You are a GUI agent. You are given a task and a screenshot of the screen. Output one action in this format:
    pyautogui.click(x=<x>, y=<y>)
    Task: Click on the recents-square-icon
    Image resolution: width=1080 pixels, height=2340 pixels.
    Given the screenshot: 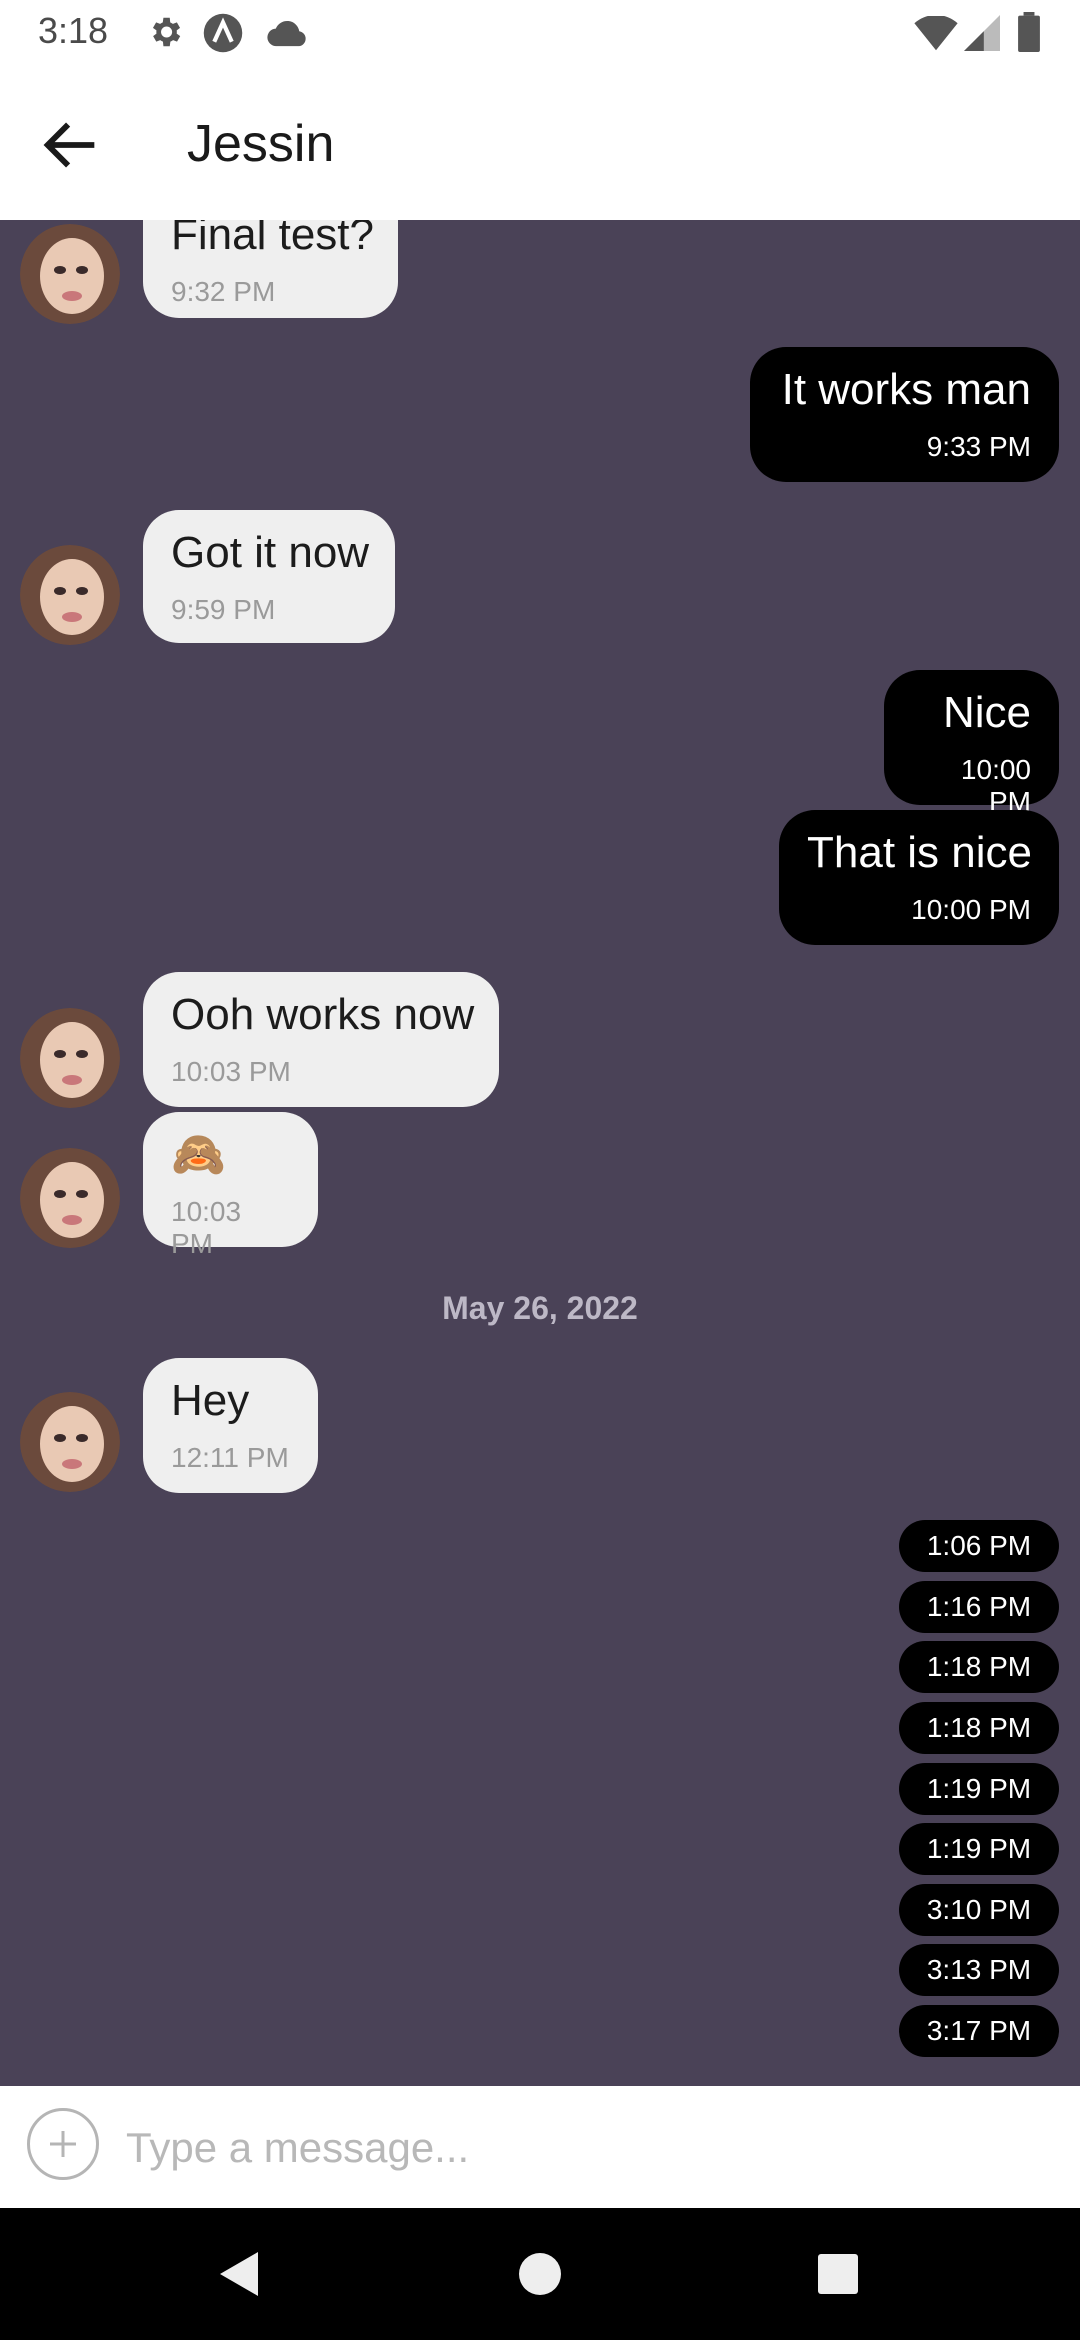 What is the action you would take?
    pyautogui.click(x=838, y=2274)
    